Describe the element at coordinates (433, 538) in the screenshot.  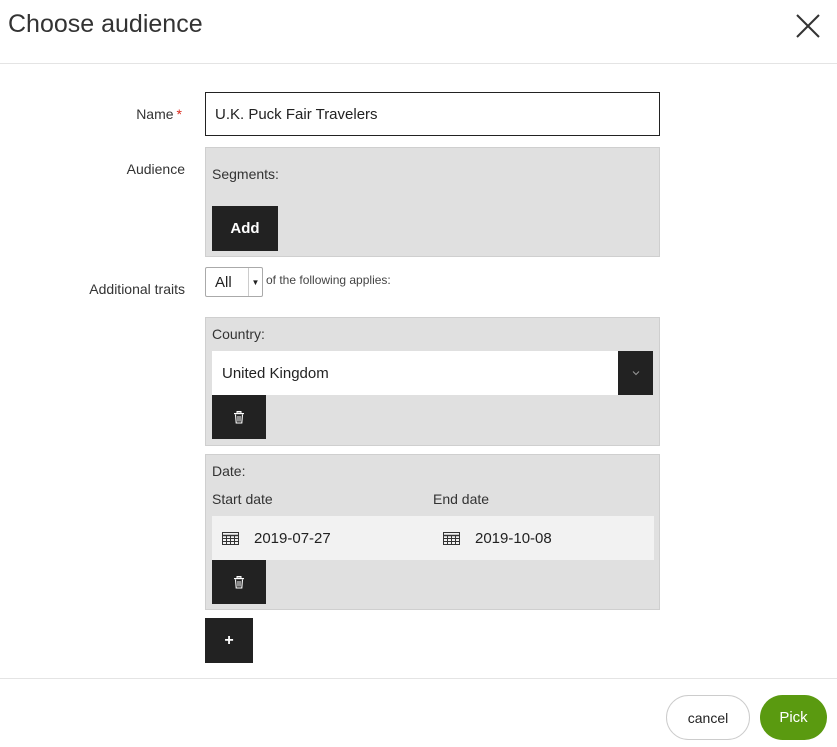
I see `date-range-row: 2019-07-27 2019-10-08` at that location.